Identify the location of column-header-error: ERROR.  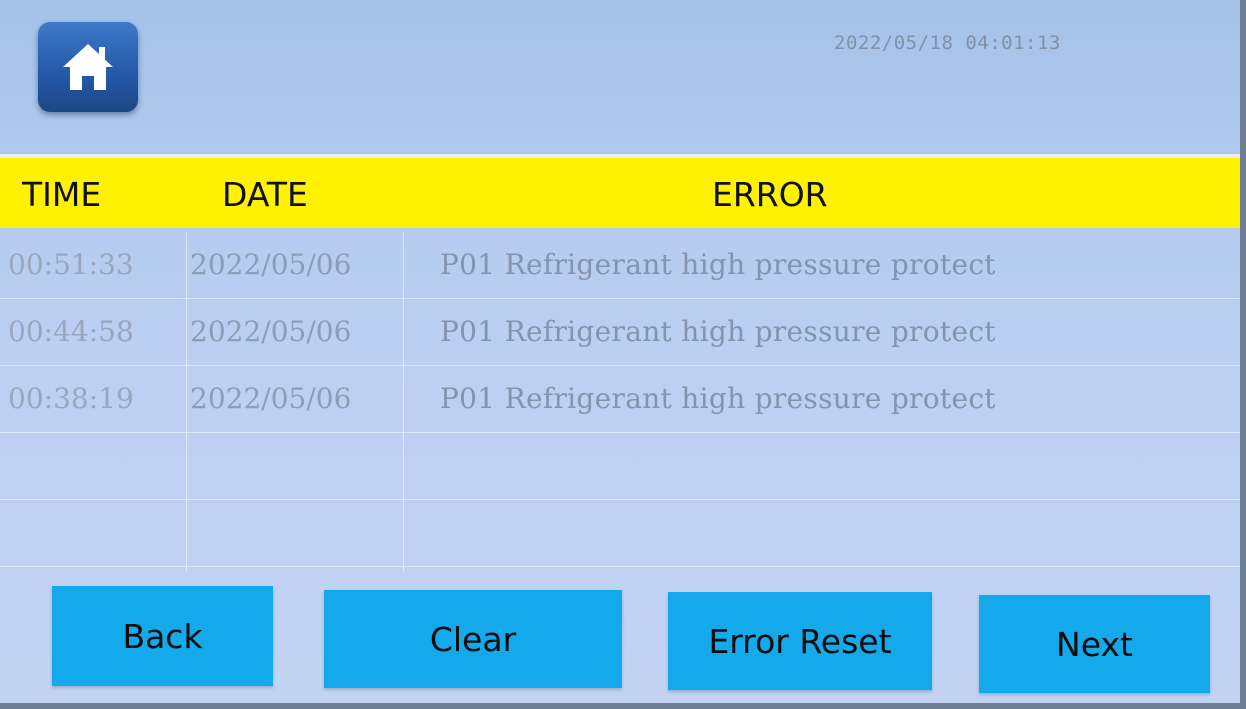
(770, 194).